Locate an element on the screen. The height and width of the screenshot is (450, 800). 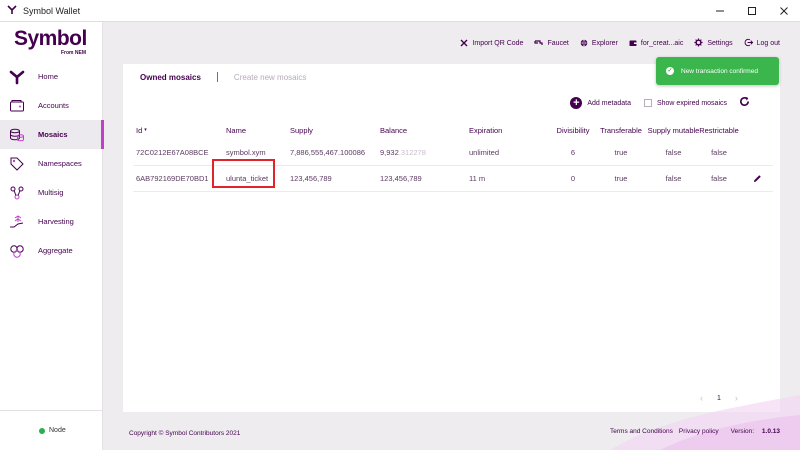
terms-link: Terms and Conditions is located at coordinates (641, 431).